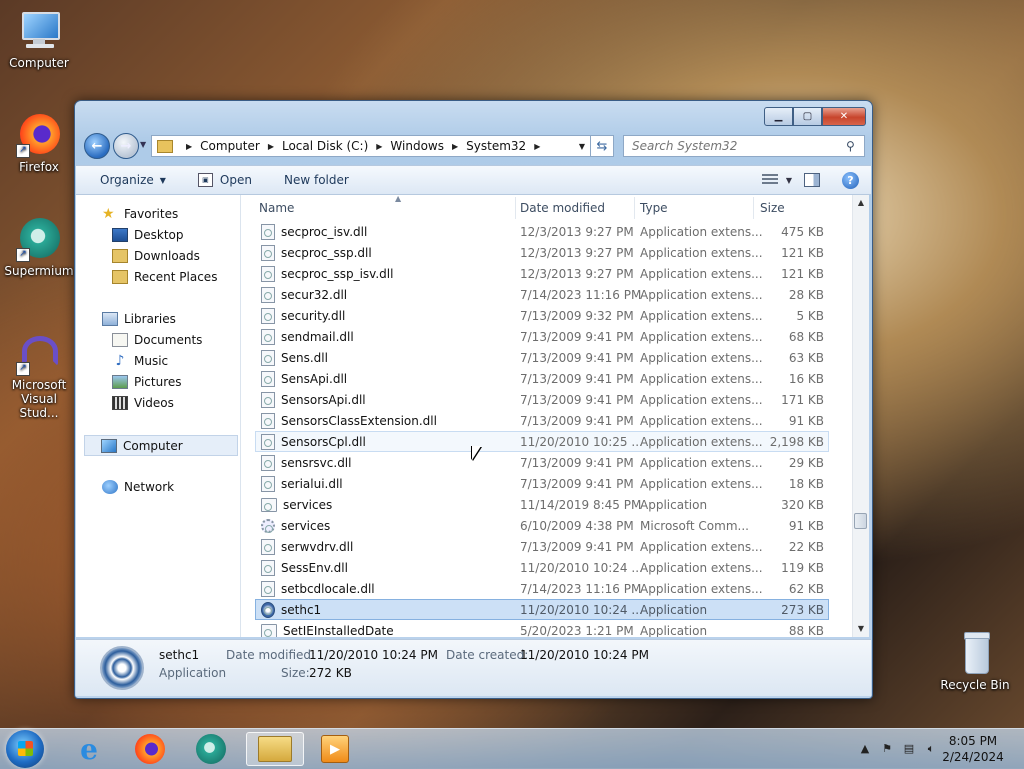 This screenshot has height=769, width=1024. I want to click on search-input, so click(738, 146).